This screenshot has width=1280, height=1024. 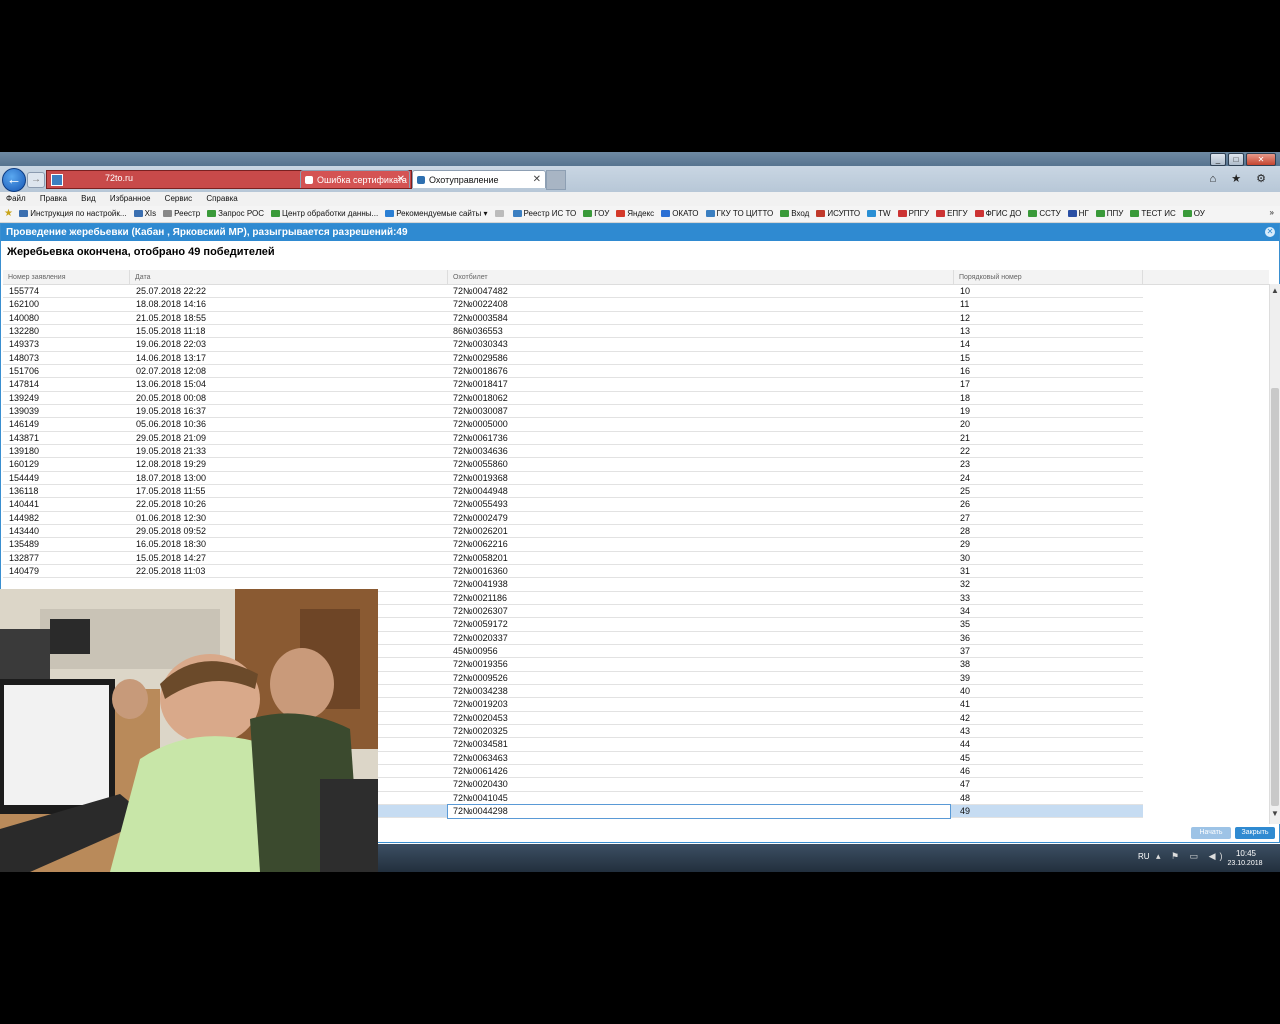 I want to click on language-indicator: RU, so click(x=1144, y=856).